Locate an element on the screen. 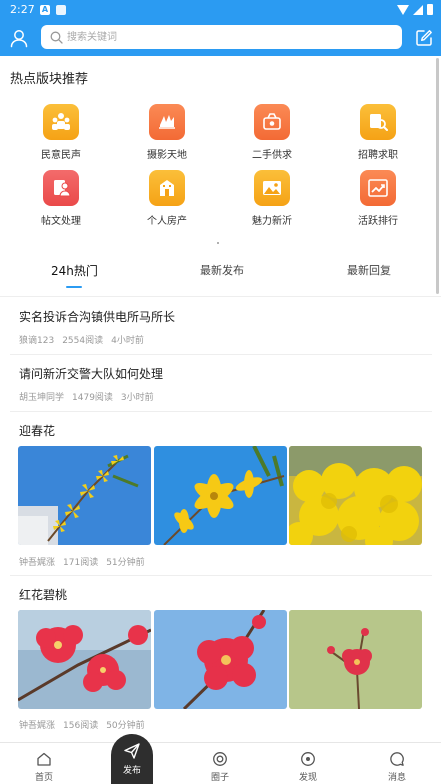 This screenshot has height=784, width=441. circle-icon is located at coordinates (220, 759).